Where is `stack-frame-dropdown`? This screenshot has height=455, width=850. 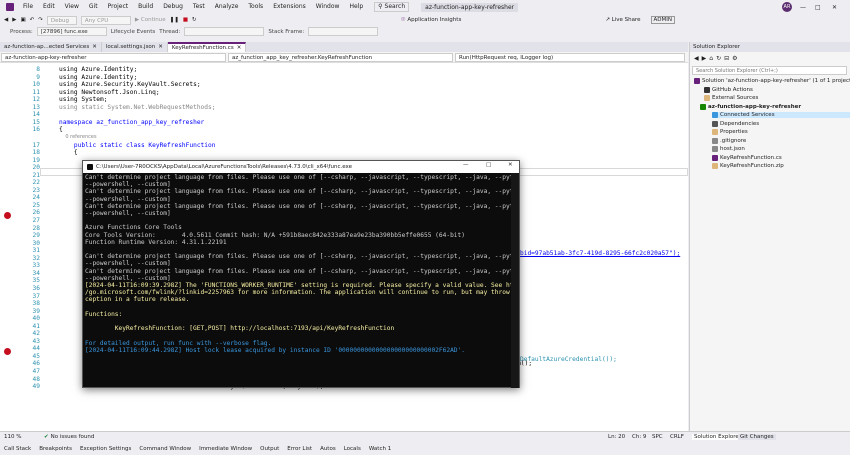 stack-frame-dropdown is located at coordinates (343, 31).